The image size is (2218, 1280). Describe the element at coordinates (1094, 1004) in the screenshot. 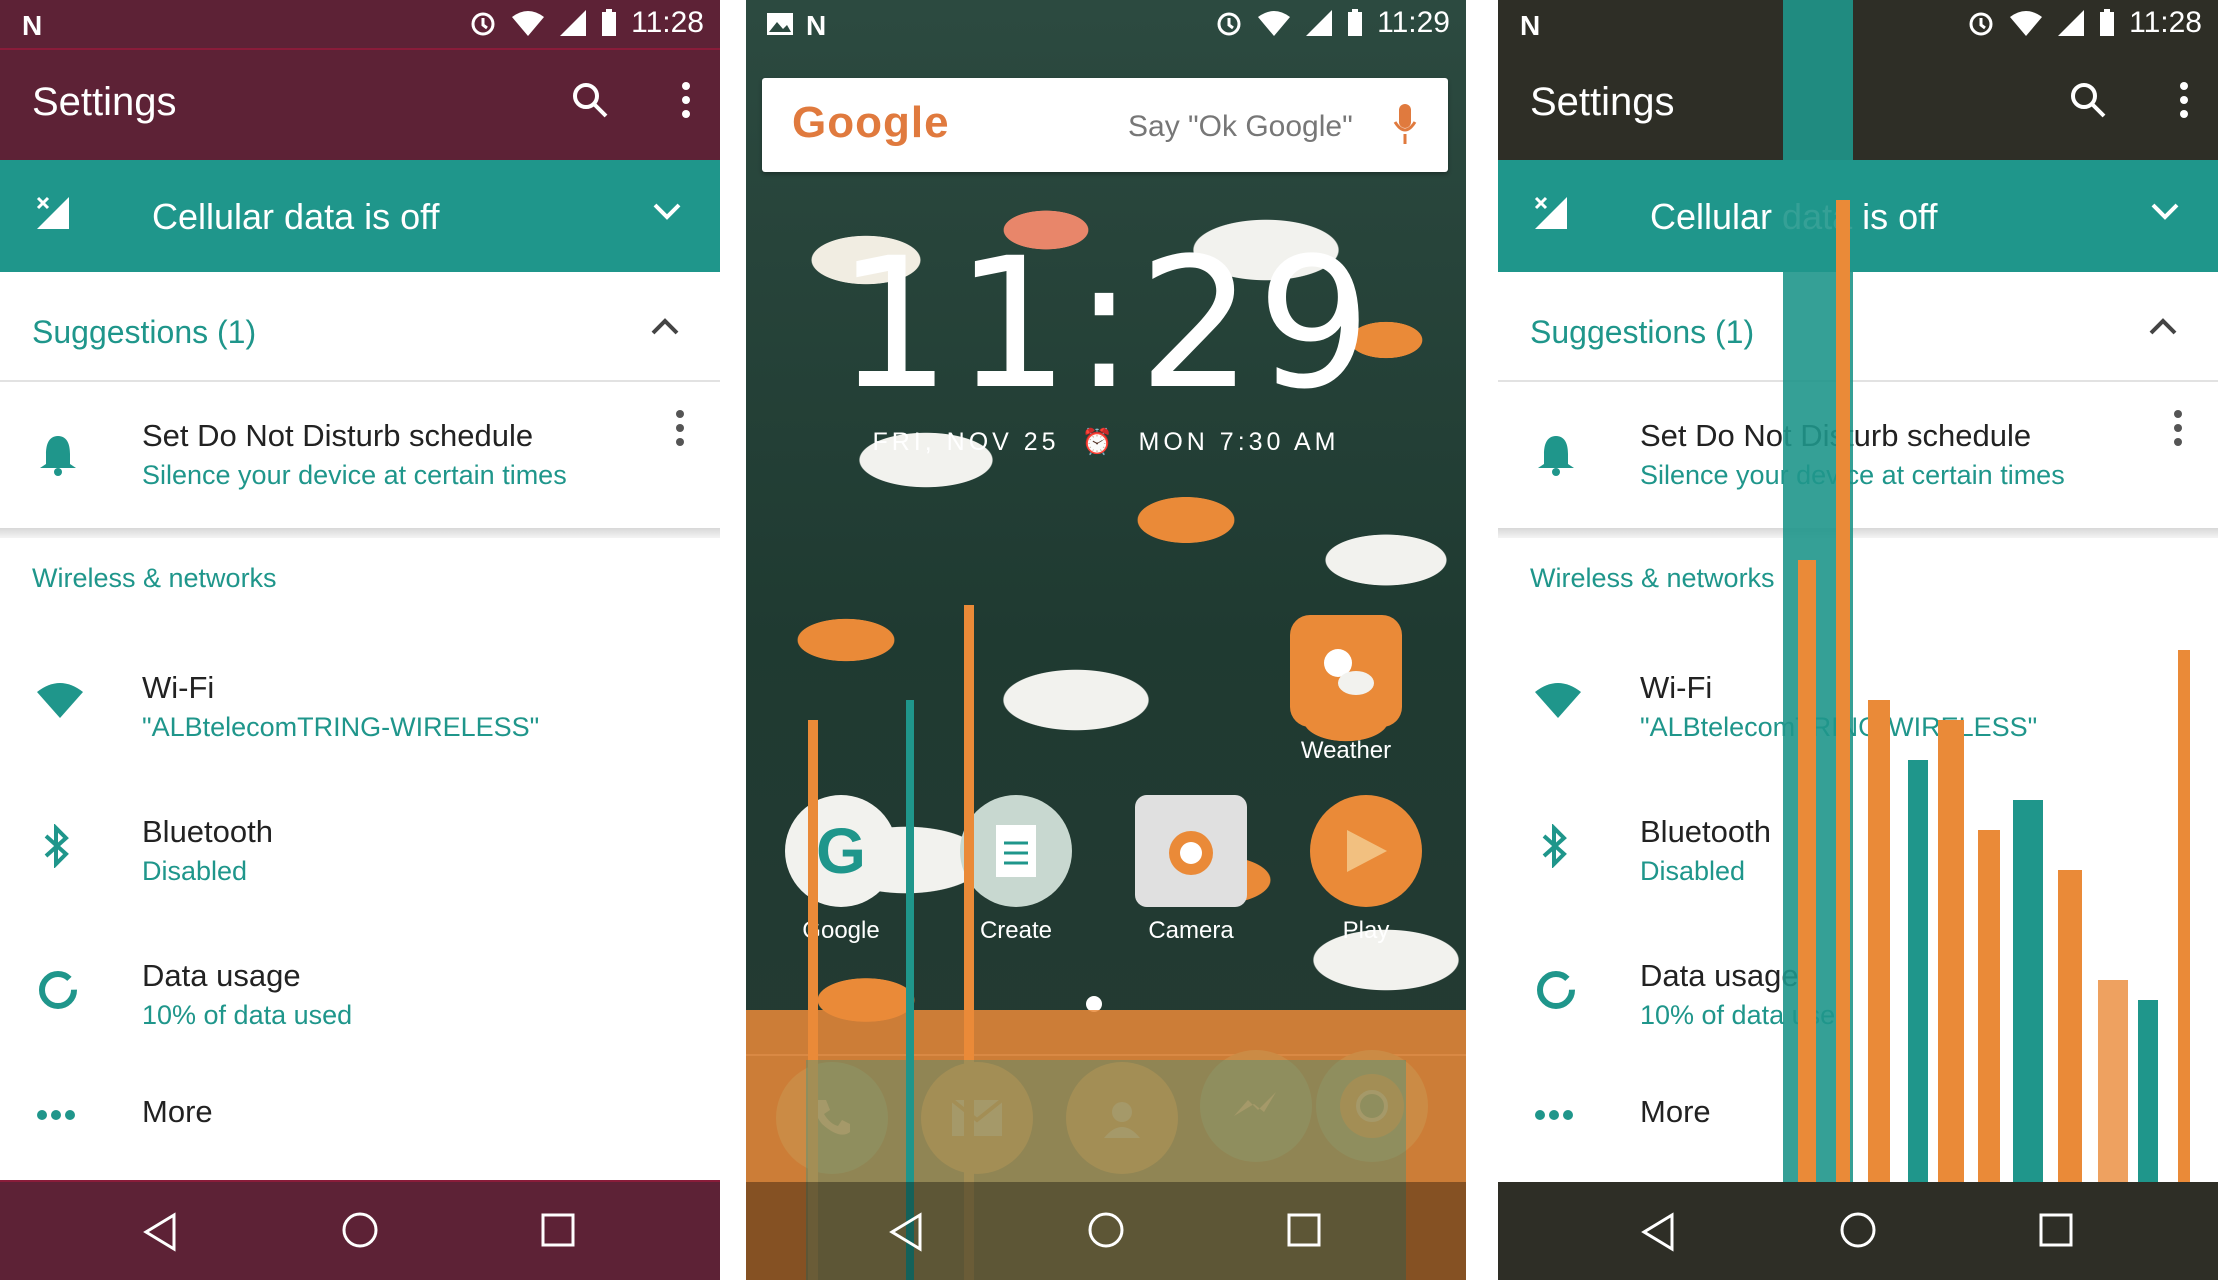

I see `page-indicator` at that location.